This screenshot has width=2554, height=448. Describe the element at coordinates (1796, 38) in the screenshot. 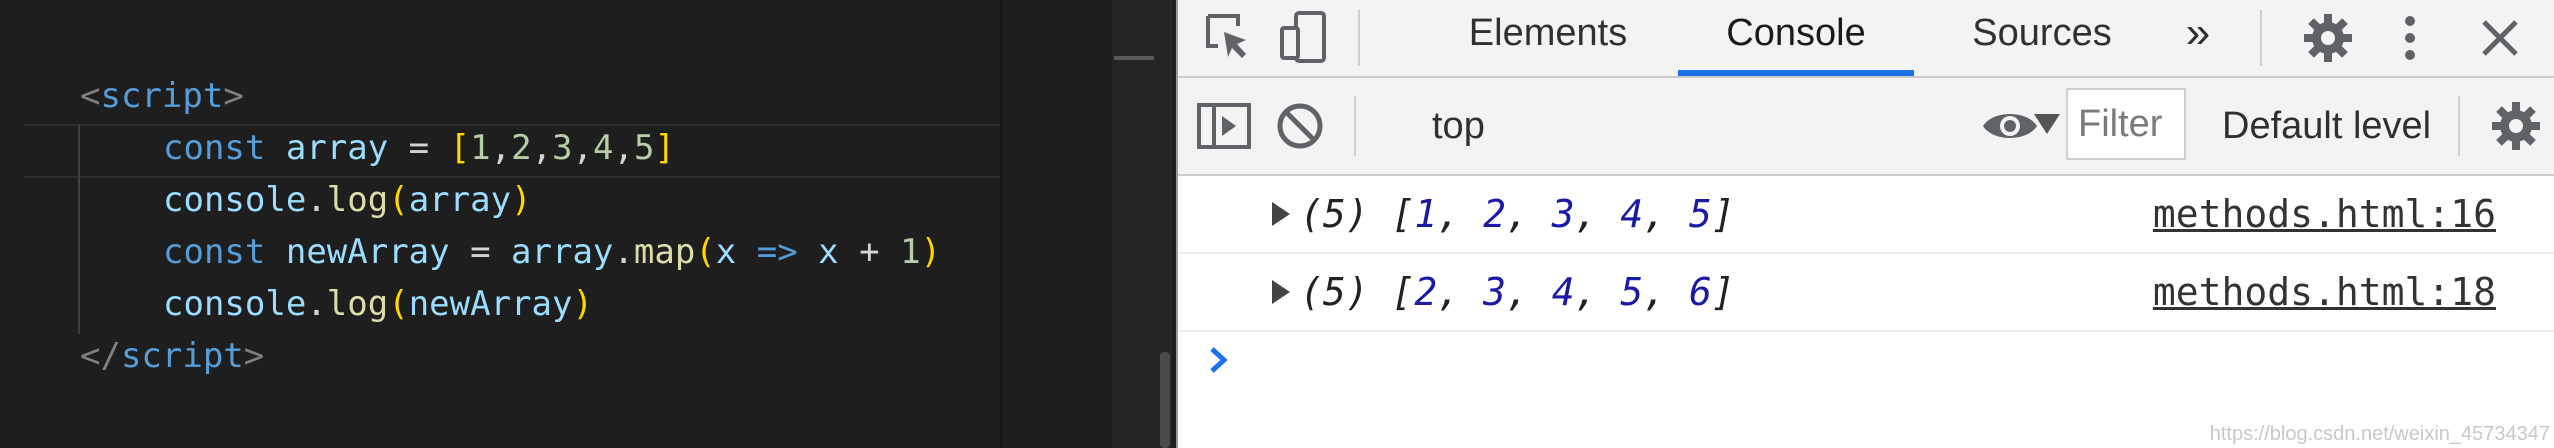

I see `tab-console: Console` at that location.